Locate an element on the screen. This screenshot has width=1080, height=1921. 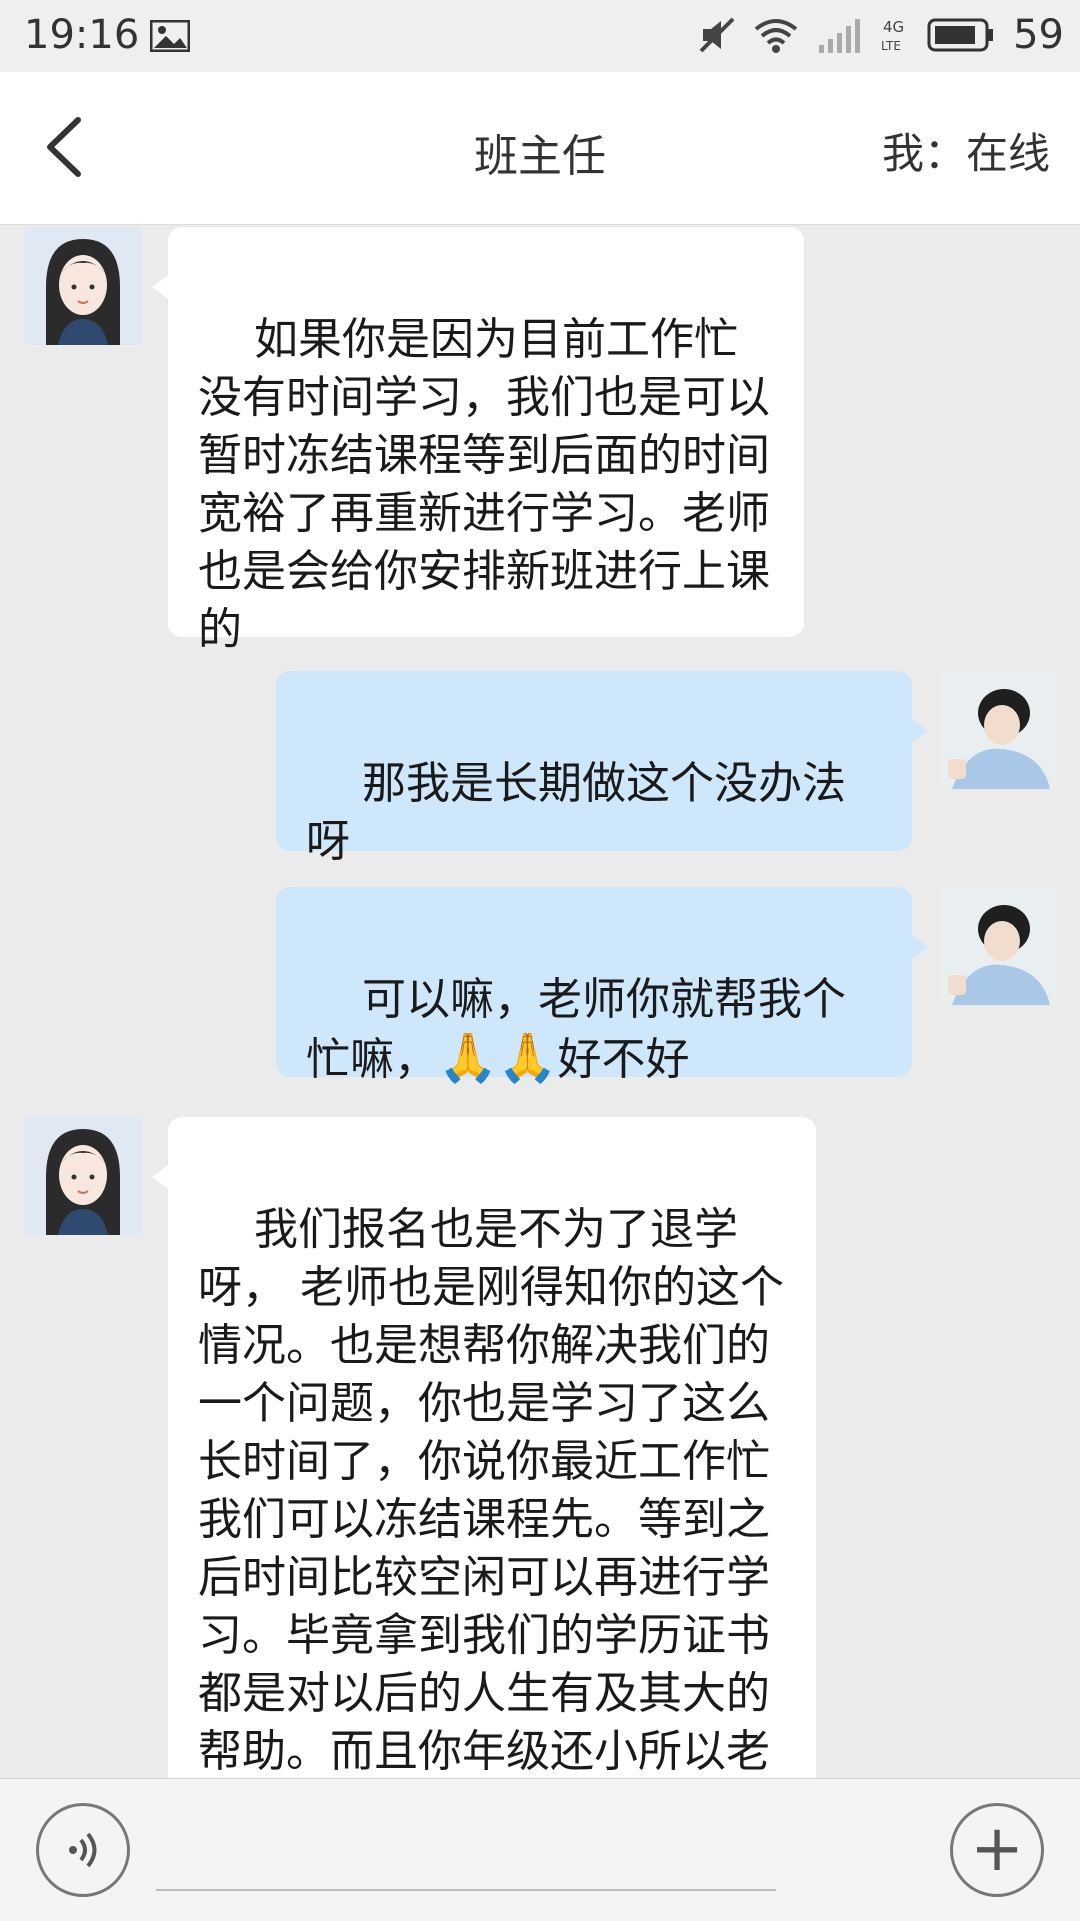
message-input is located at coordinates (466, 1890).